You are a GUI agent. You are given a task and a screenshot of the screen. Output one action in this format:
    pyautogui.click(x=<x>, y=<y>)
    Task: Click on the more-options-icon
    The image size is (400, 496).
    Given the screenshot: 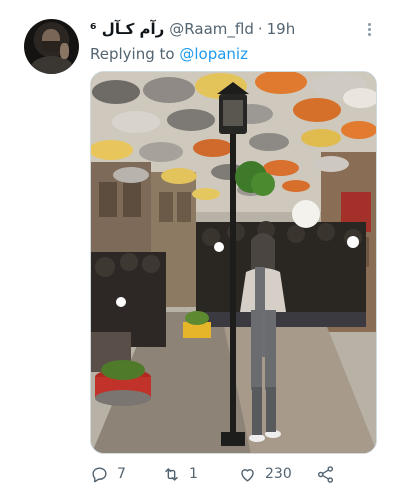 What is the action you would take?
    pyautogui.click(x=369, y=29)
    